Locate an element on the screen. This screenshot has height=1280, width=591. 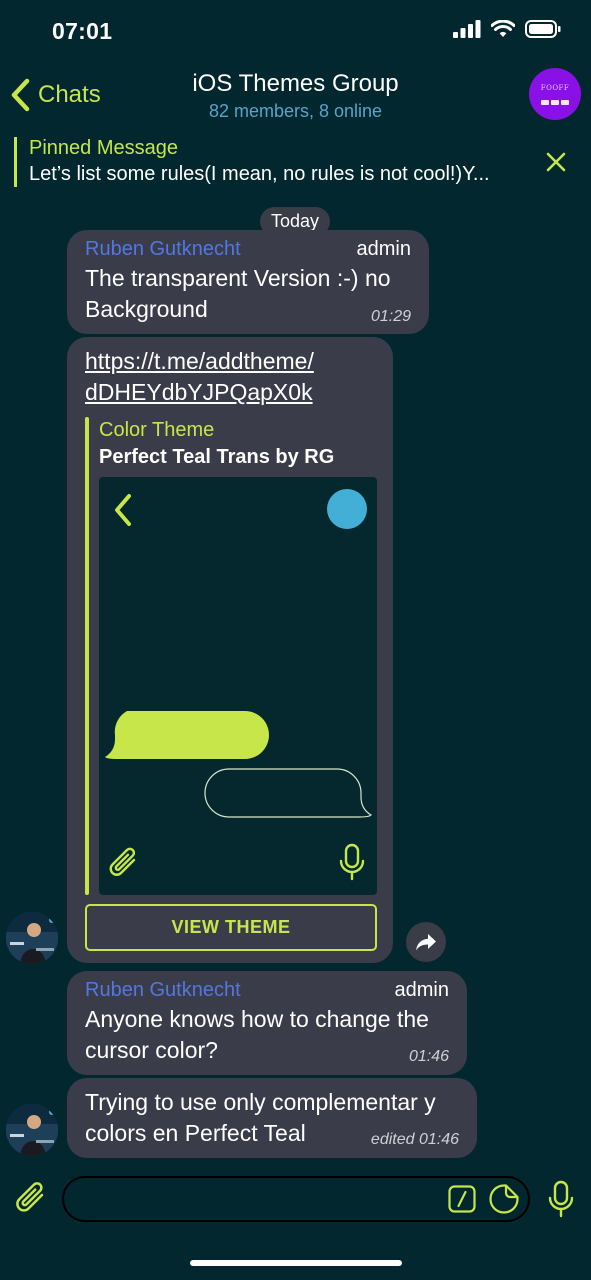
battery-icon is located at coordinates (543, 29).